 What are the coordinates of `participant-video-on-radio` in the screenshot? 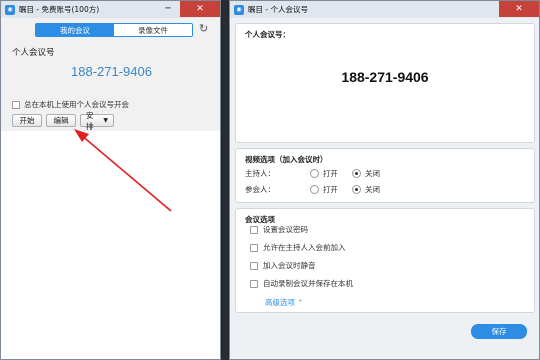 It's located at (314, 189).